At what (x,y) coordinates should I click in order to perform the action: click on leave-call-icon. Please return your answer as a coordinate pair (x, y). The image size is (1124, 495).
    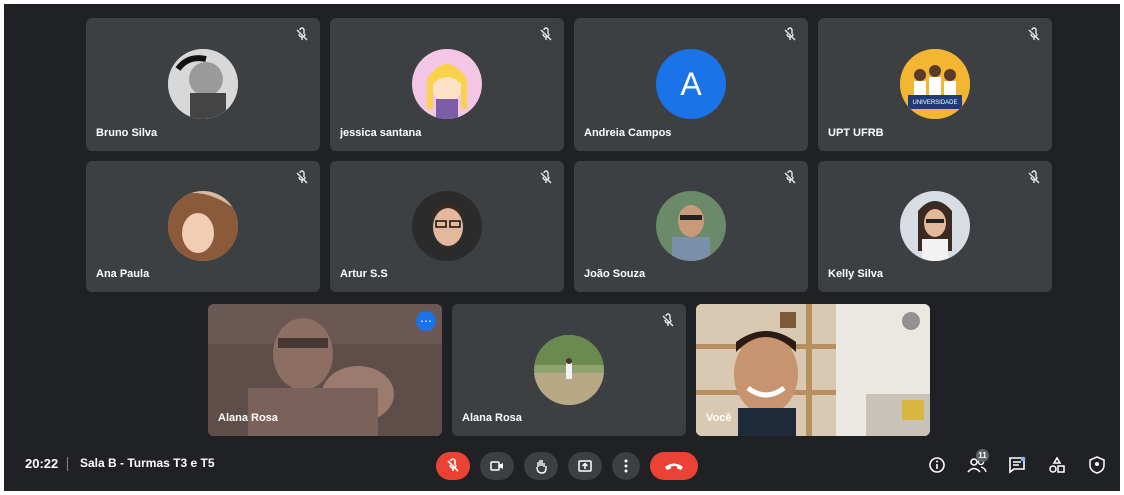
    Looking at the image, I should click on (674, 466).